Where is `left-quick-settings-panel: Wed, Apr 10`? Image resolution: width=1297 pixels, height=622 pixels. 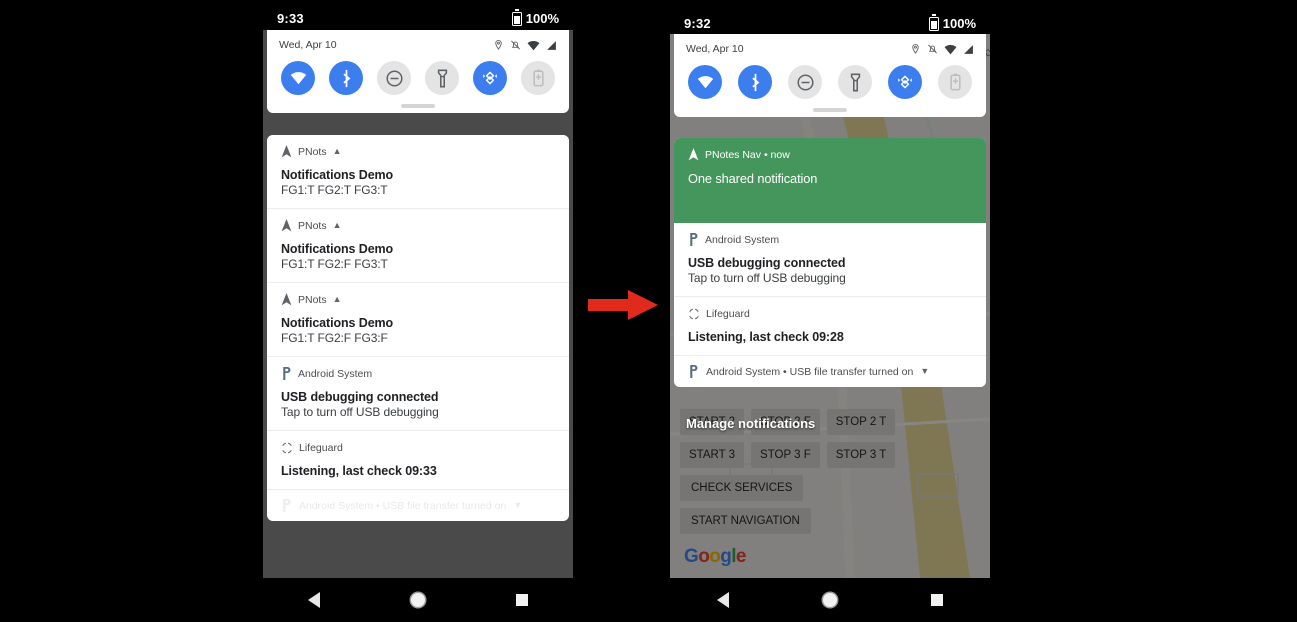
left-quick-settings-panel: Wed, Apr 10 is located at coordinates (418, 71).